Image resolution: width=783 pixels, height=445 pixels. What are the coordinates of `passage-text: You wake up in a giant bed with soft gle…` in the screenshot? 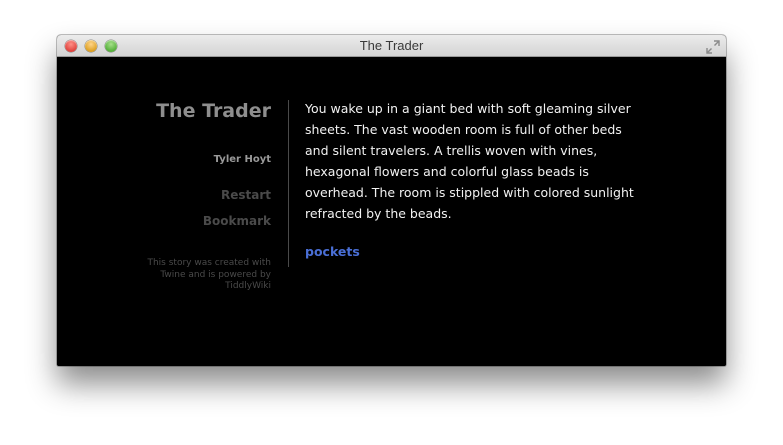 It's located at (469, 161).